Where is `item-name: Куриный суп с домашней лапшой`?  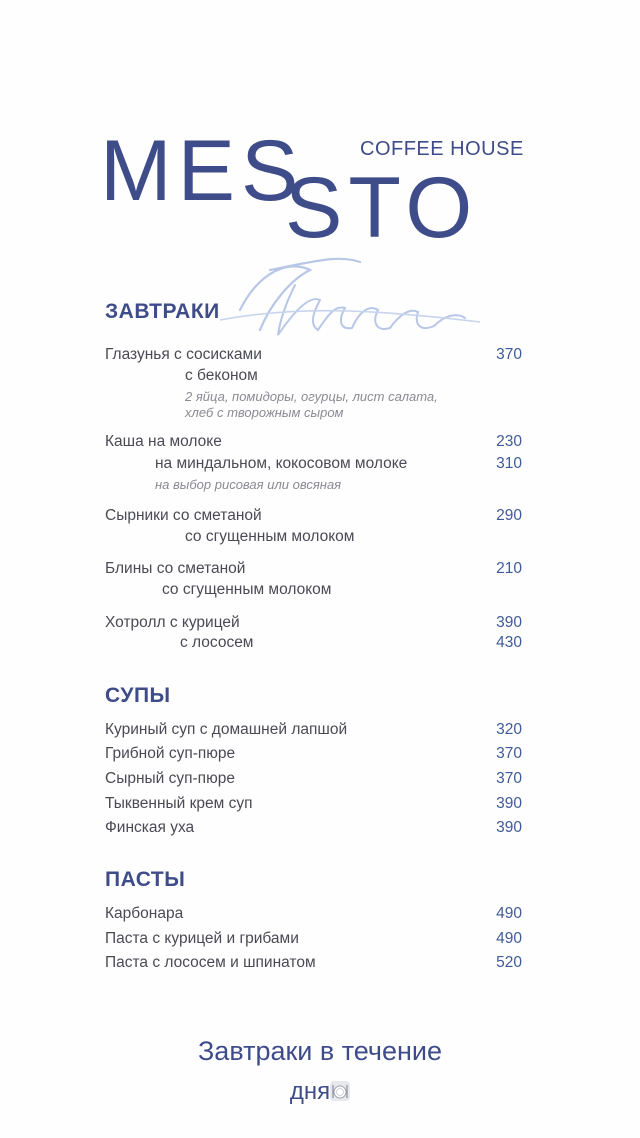
item-name: Куриный суп с домашней лапшой is located at coordinates (226, 729).